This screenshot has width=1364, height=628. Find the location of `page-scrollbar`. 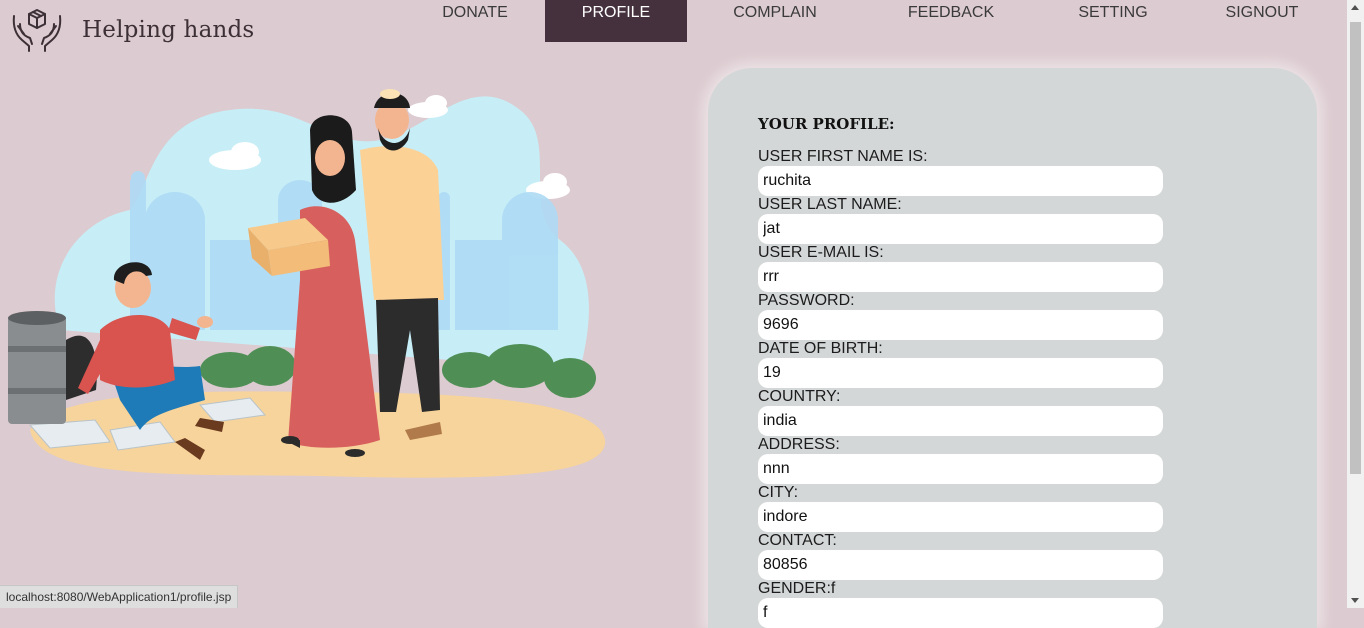

page-scrollbar is located at coordinates (1355, 304).